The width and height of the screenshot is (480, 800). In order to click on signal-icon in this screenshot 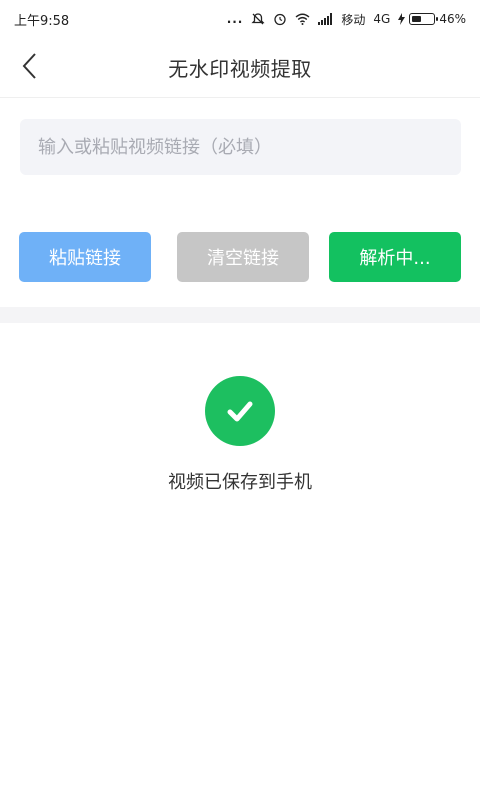, I will do `click(325, 19)`.